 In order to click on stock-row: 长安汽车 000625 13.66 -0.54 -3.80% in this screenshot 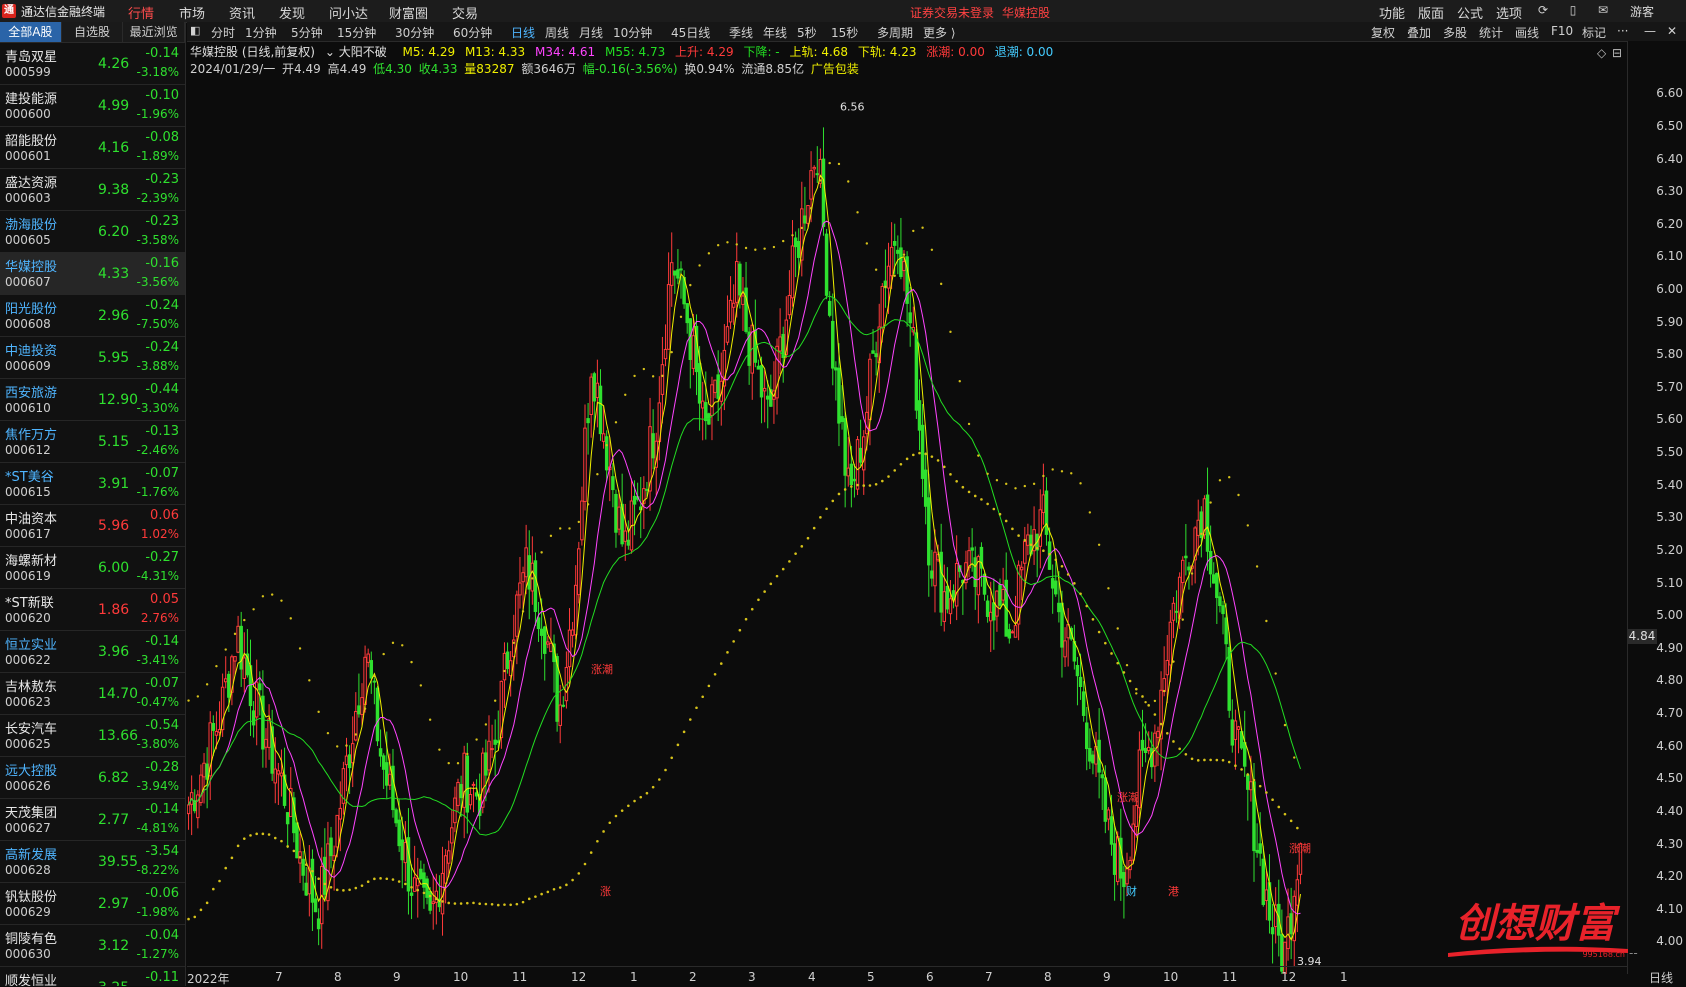, I will do `click(92, 736)`.